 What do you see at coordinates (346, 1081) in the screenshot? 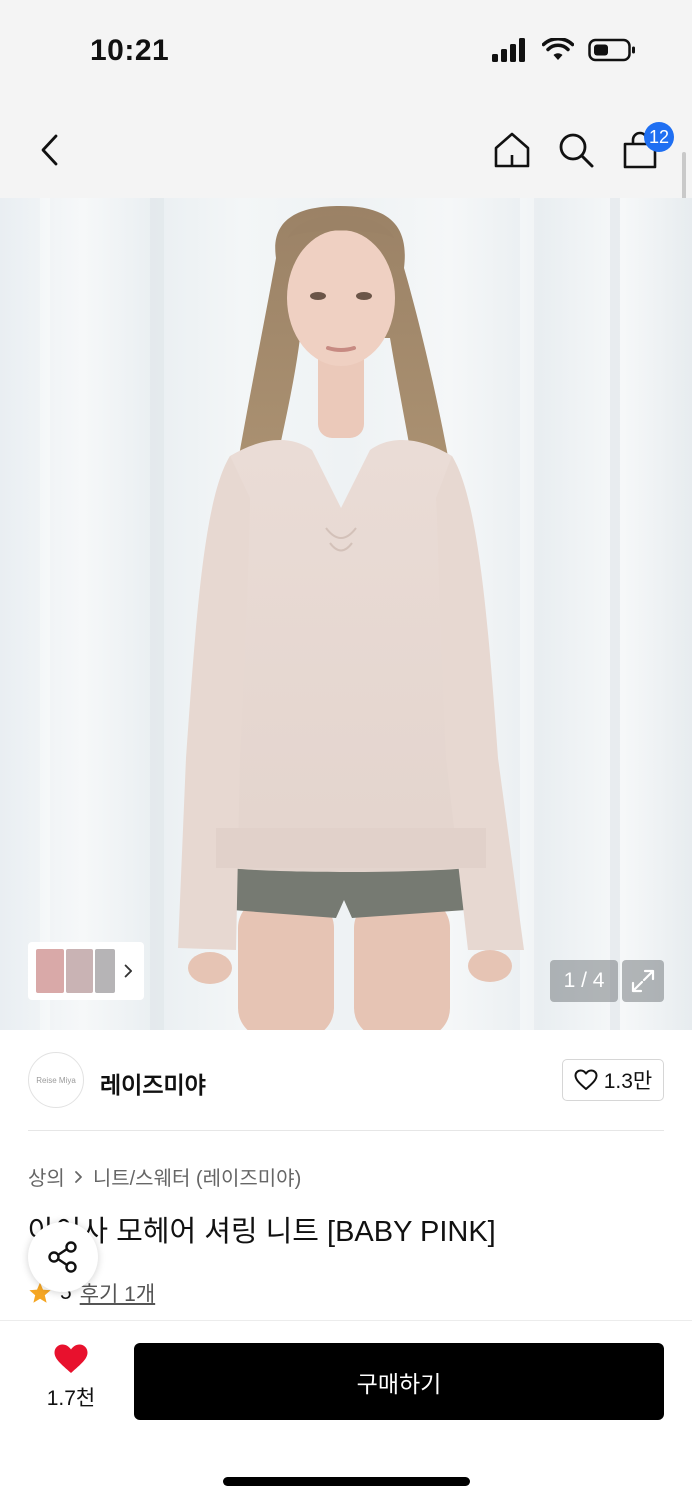
I see `brand-row: Reise Miya 레이즈미야 1.3만` at bounding box center [346, 1081].